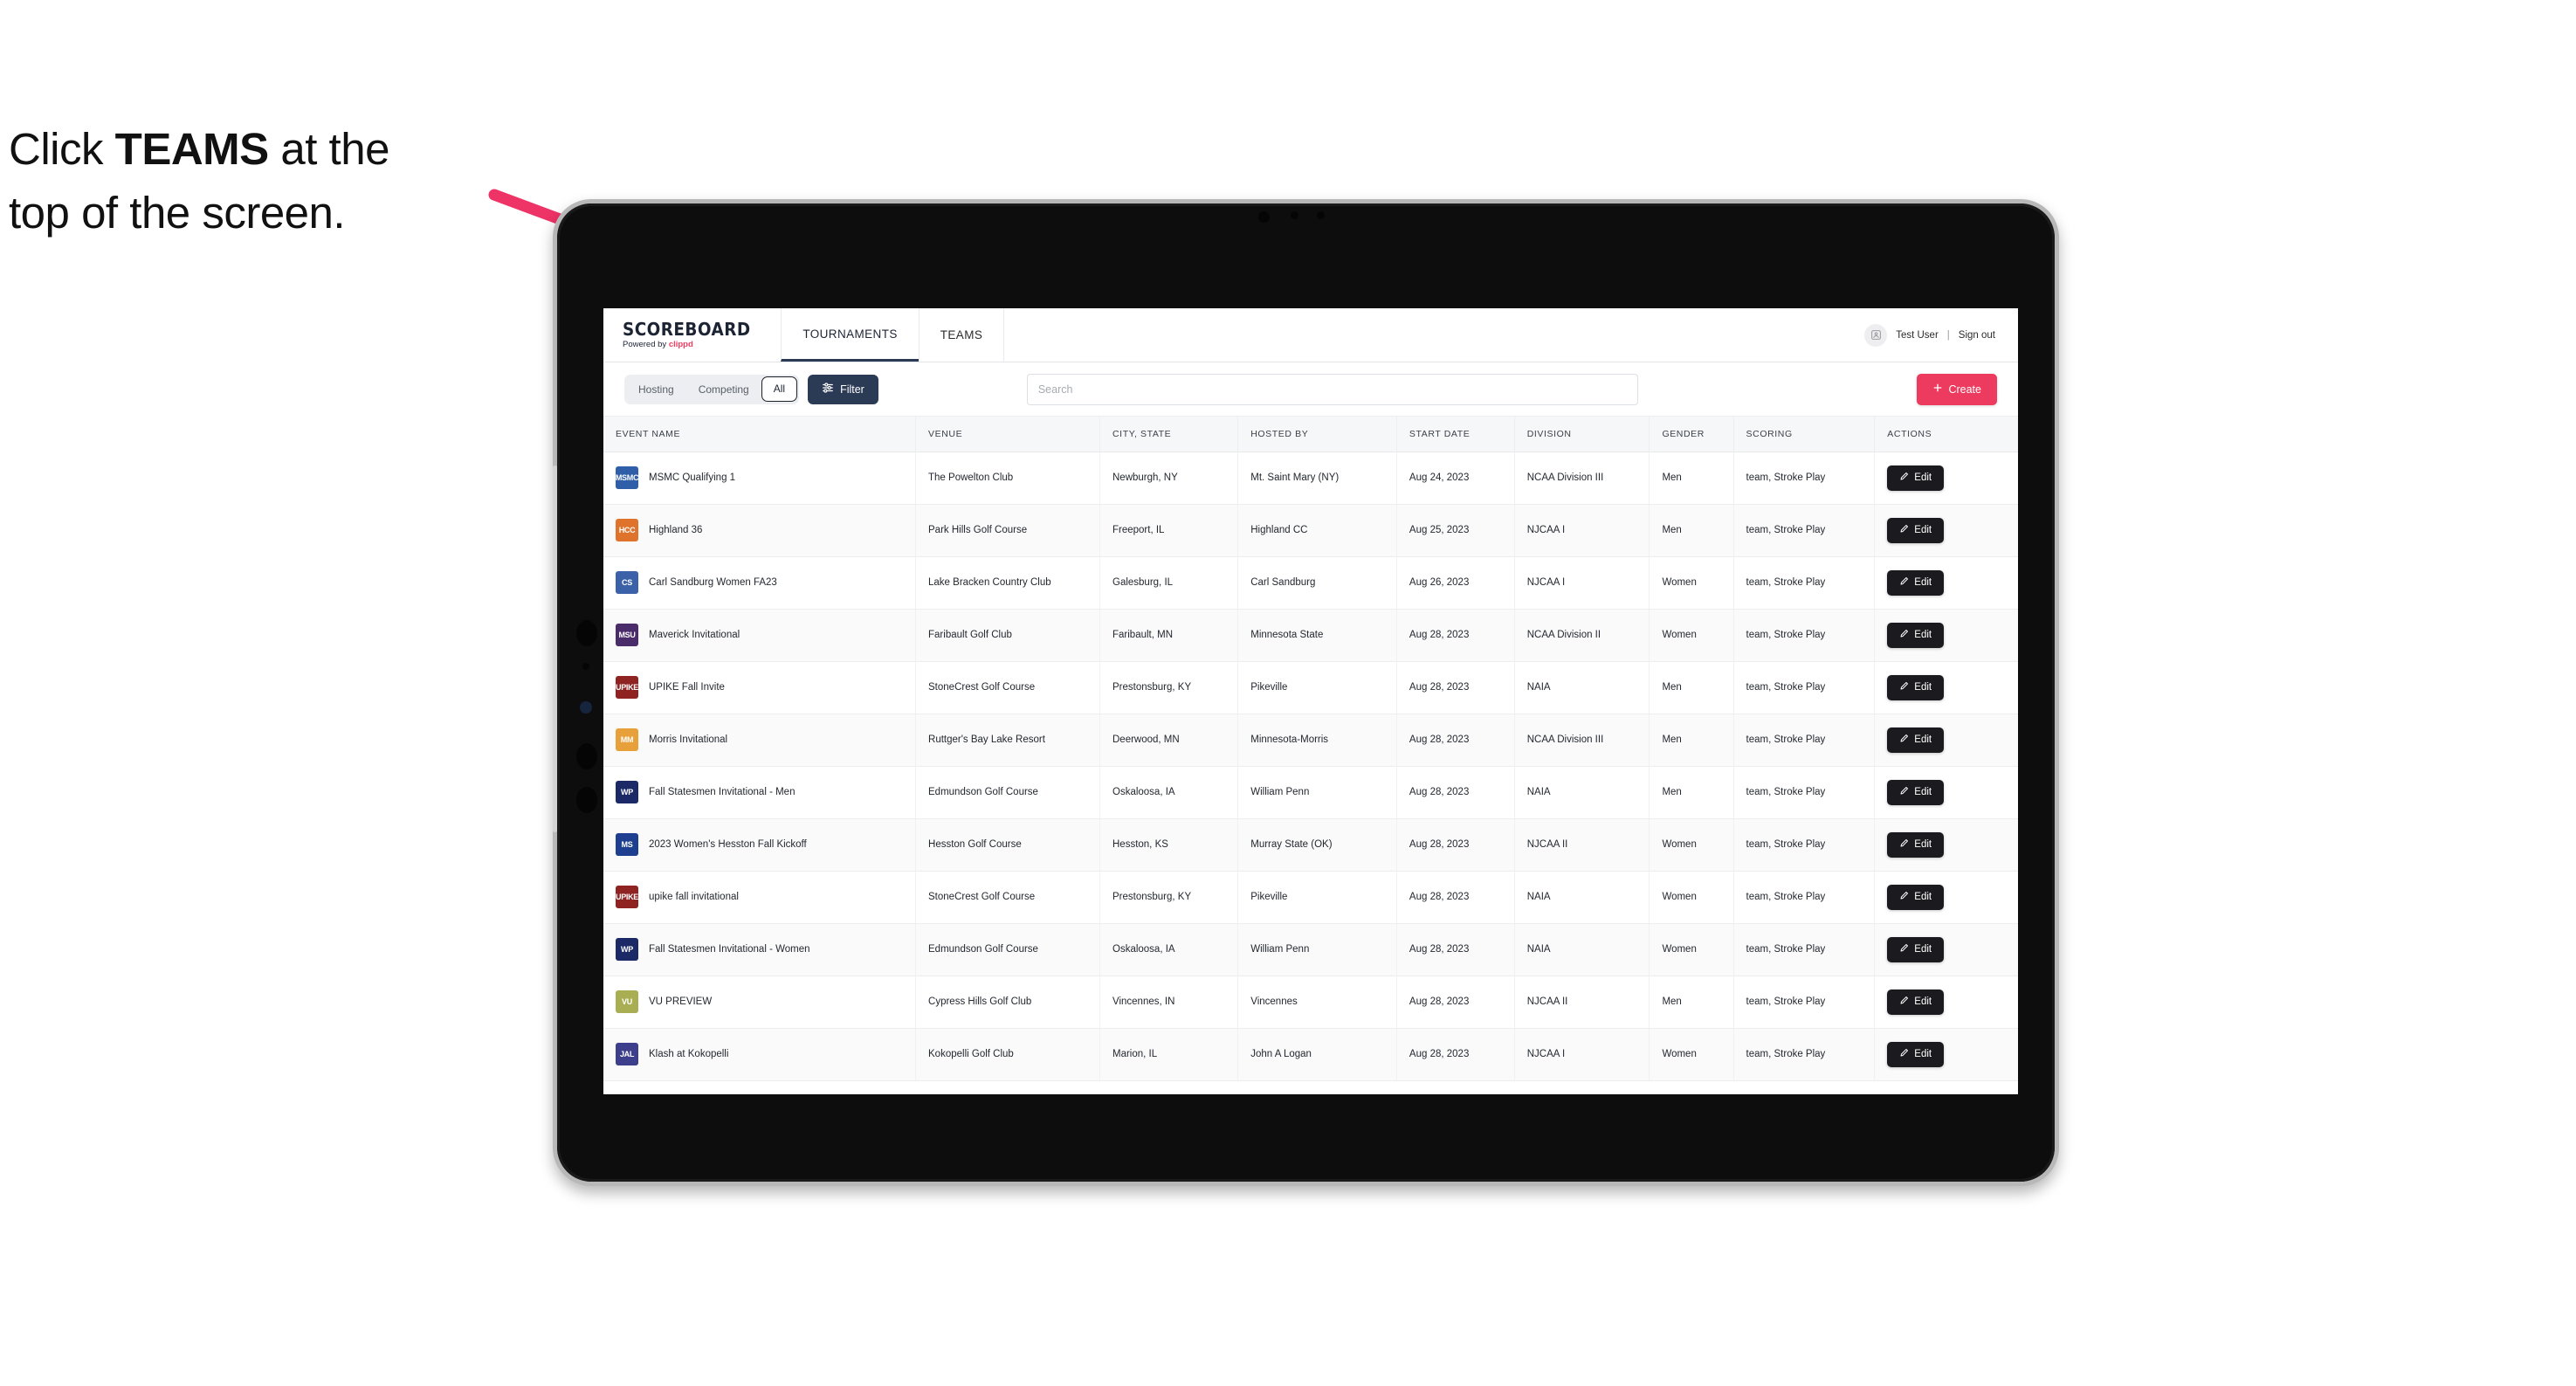  I want to click on create-button: Create, so click(1957, 389).